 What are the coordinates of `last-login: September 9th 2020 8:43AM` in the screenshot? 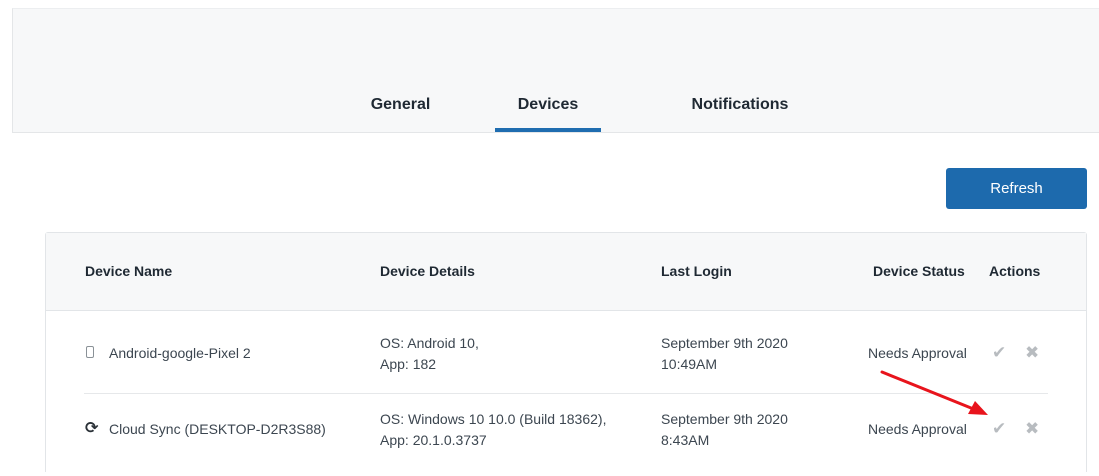 It's located at (724, 429).